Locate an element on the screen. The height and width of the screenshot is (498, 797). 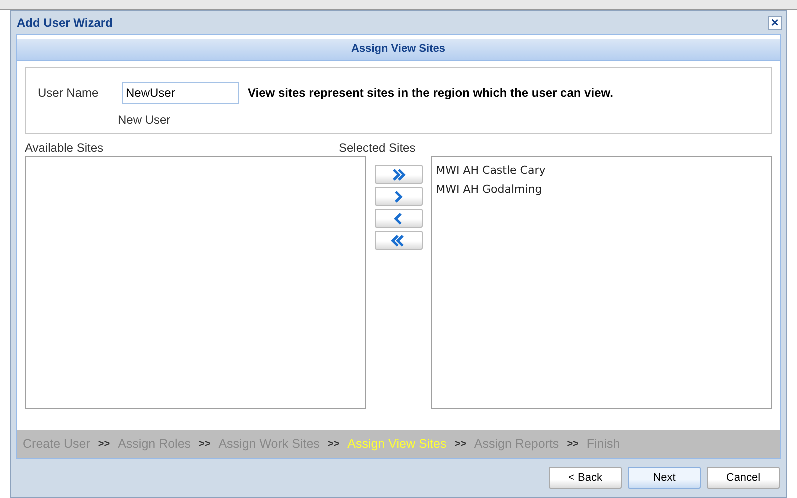
move-all-left-button is located at coordinates (398, 240).